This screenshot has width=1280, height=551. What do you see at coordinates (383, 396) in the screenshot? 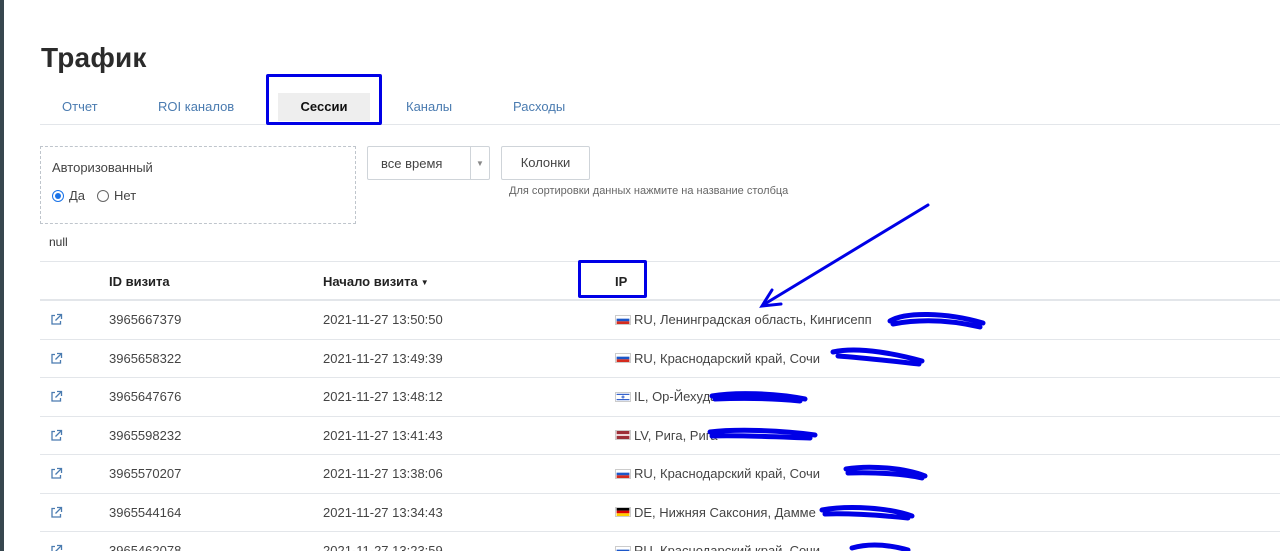
I see `cell-visit-start: 2021-11-27 13:48:12` at bounding box center [383, 396].